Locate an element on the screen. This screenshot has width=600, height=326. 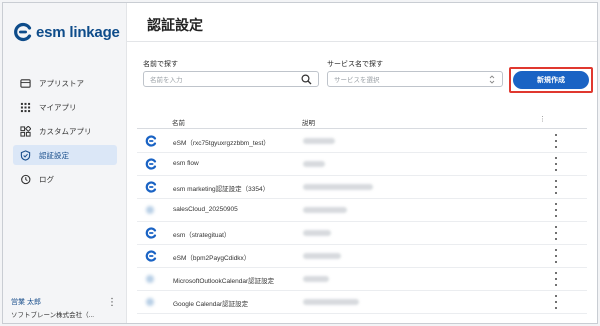
store-icon is located at coordinates (25, 83).